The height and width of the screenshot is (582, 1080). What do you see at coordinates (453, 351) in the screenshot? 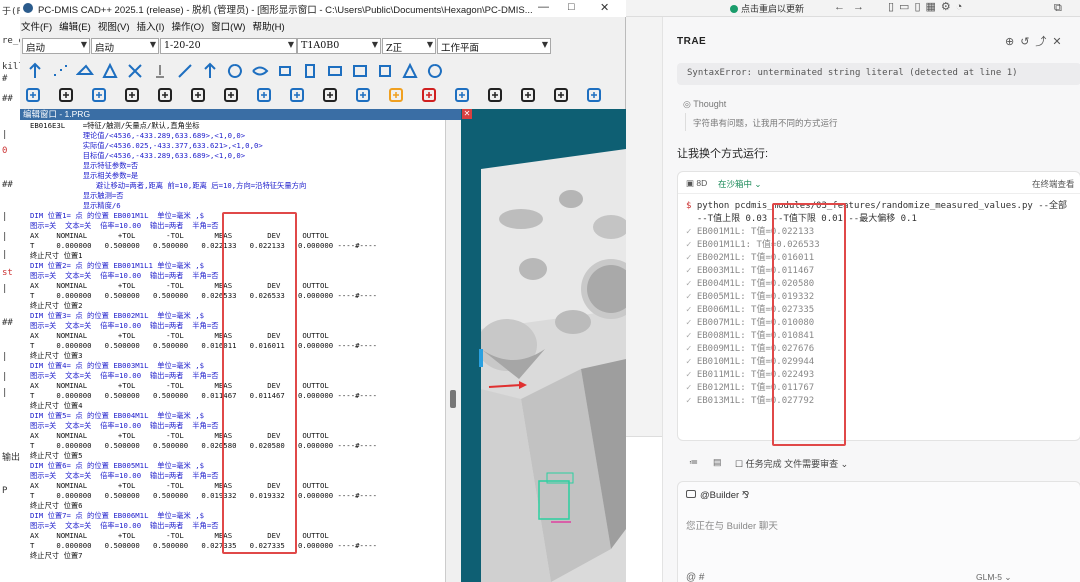
I see `edit-scrollbar` at bounding box center [453, 351].